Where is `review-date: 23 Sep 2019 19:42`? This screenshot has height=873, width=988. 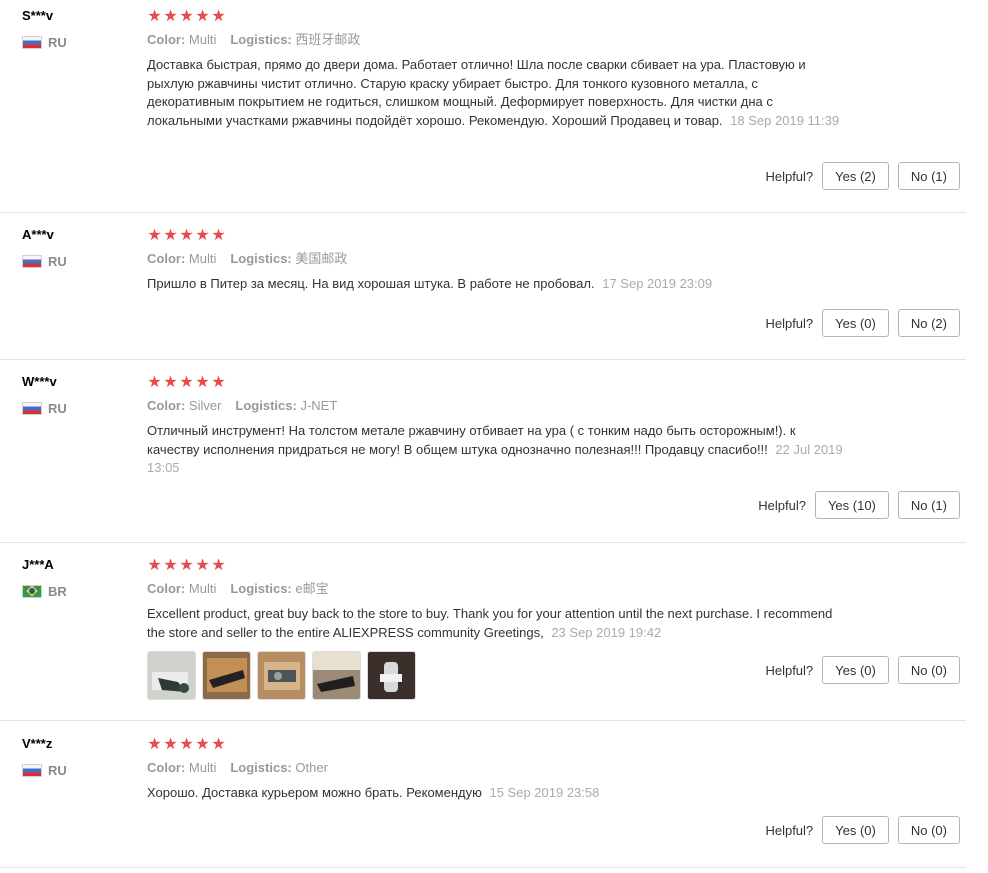
review-date: 23 Sep 2019 19:42 is located at coordinates (606, 632).